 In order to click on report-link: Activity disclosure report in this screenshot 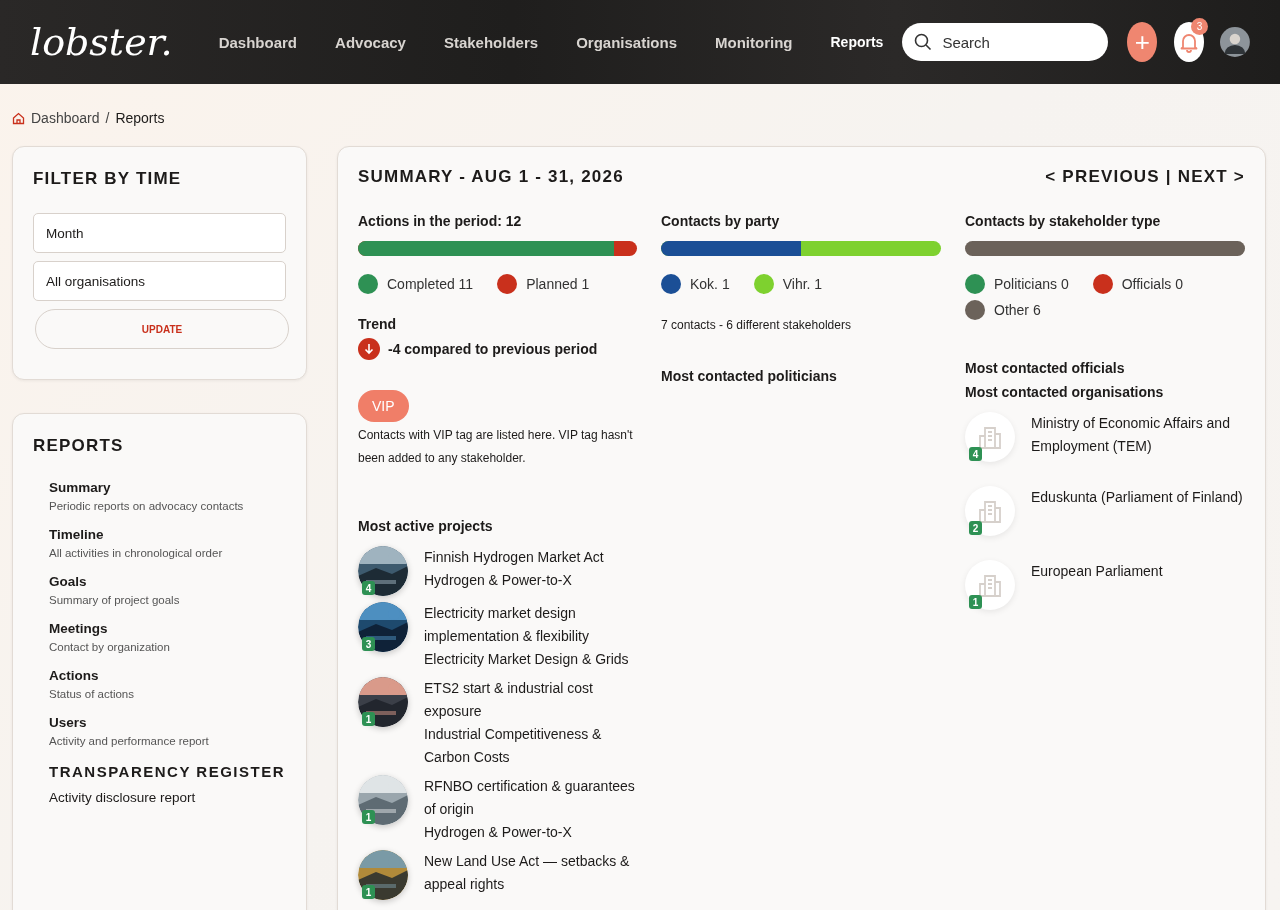, I will do `click(114, 797)`.